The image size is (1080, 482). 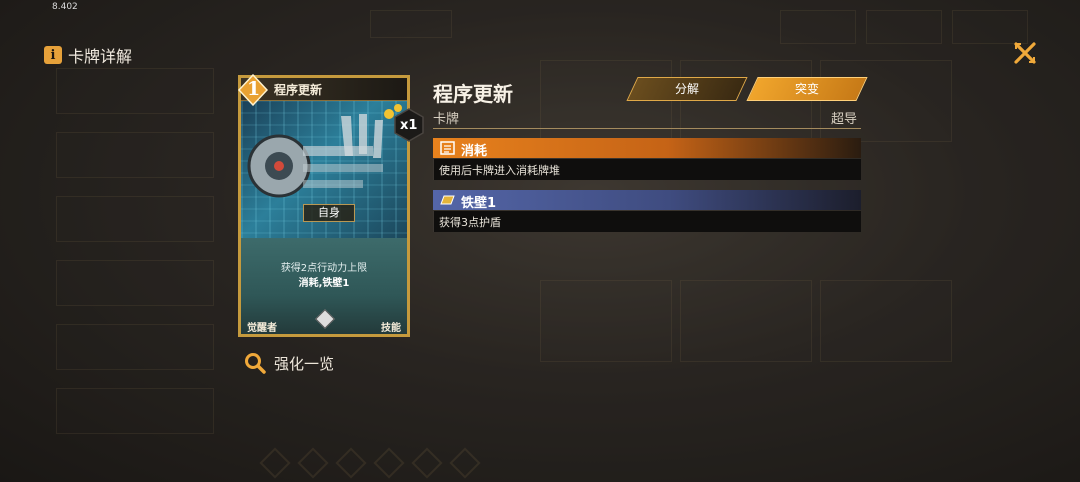 What do you see at coordinates (447, 148) in the screenshot?
I see `document-icon` at bounding box center [447, 148].